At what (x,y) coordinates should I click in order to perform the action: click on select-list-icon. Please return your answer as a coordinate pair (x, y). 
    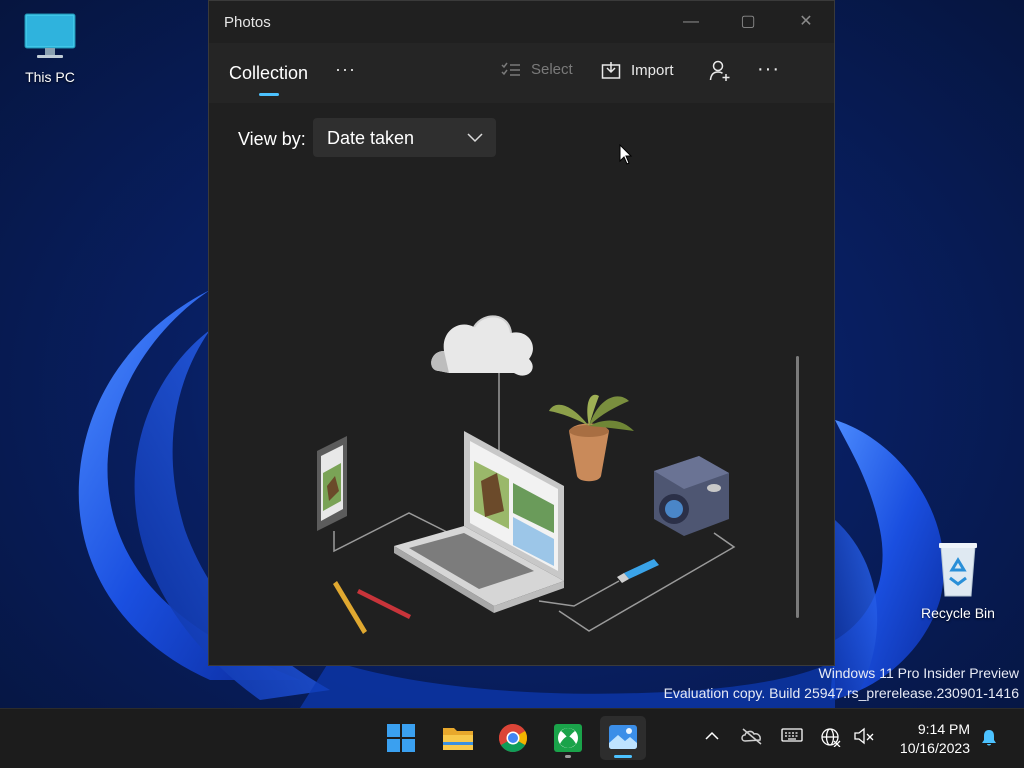
    Looking at the image, I should click on (510, 69).